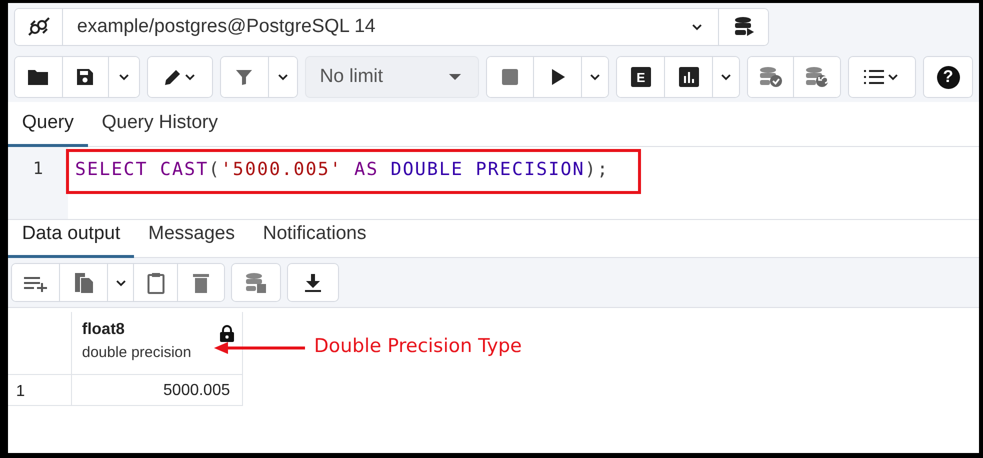 This screenshot has width=983, height=458. What do you see at coordinates (160, 129) in the screenshot?
I see `tab: Query History` at bounding box center [160, 129].